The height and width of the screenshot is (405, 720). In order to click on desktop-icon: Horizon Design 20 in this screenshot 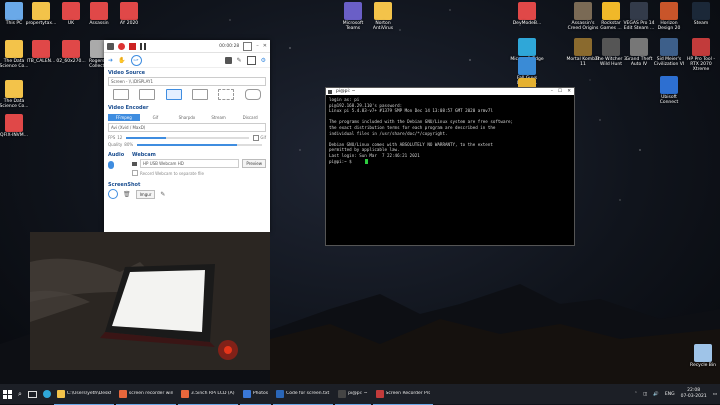, I will do `click(669, 16)`.